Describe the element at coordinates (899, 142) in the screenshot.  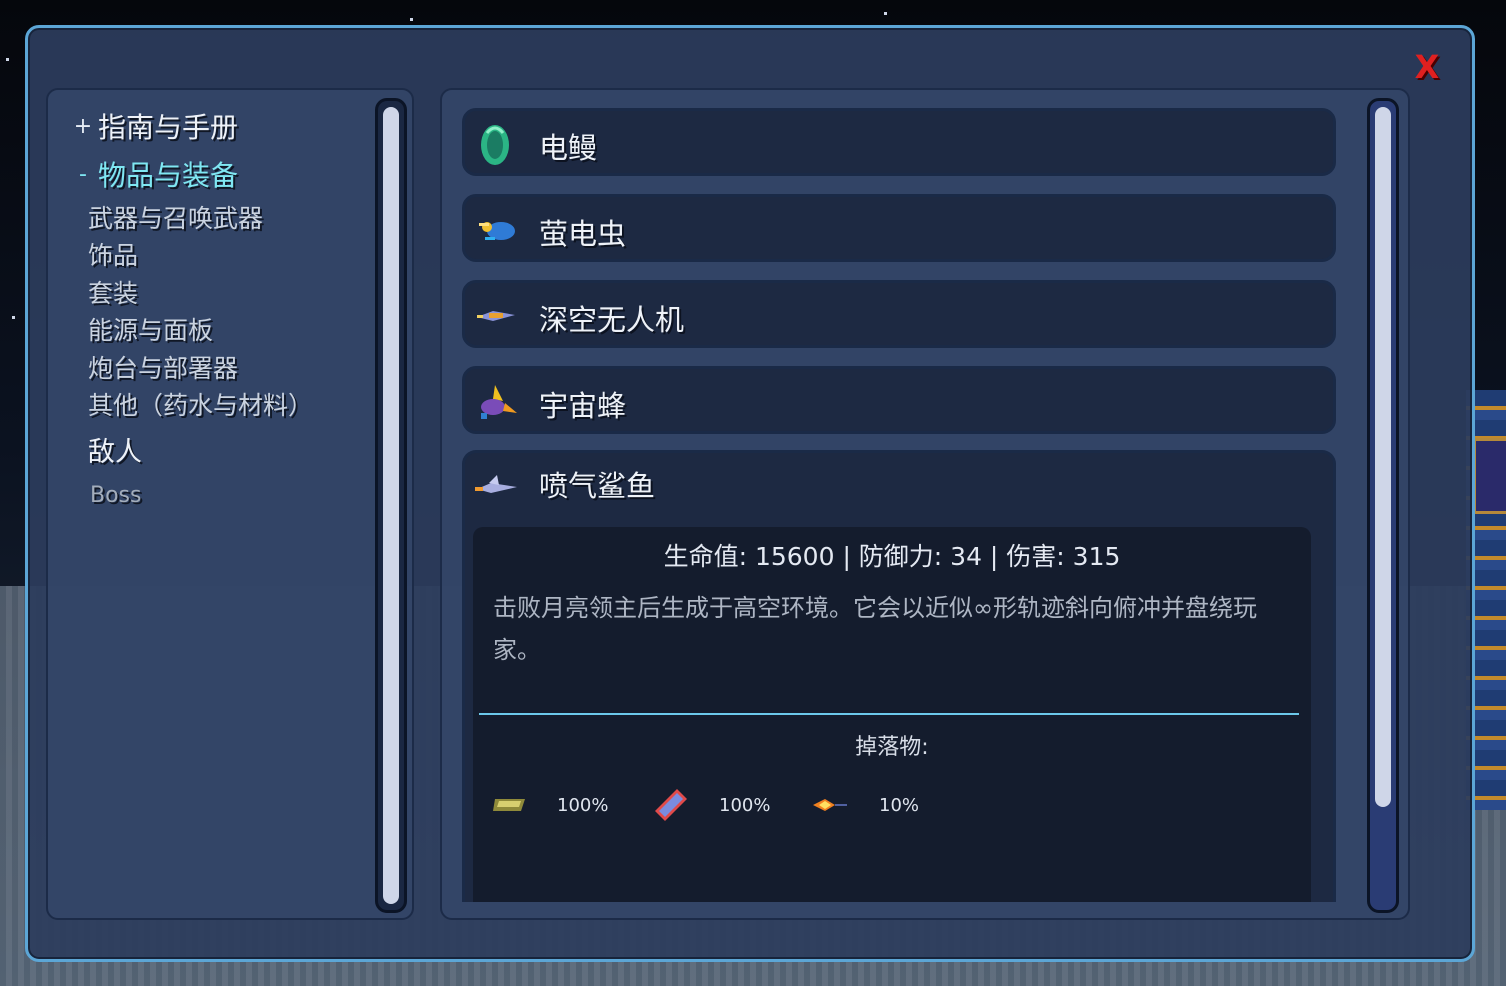
I see `entry-row: 电鳗` at that location.